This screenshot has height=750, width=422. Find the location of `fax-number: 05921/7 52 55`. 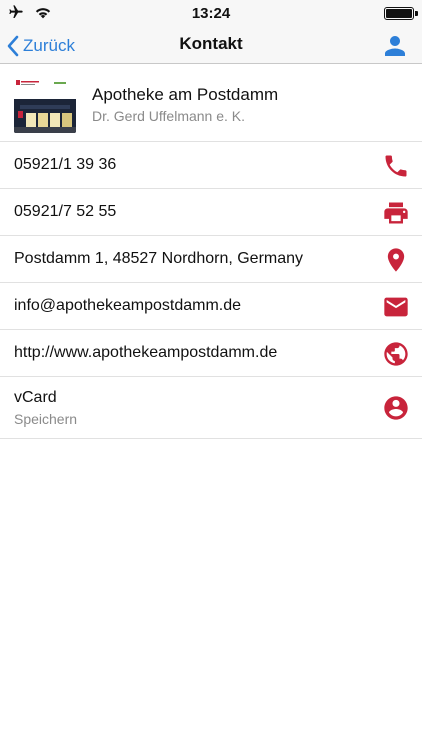

fax-number: 05921/7 52 55 is located at coordinates (65, 211).